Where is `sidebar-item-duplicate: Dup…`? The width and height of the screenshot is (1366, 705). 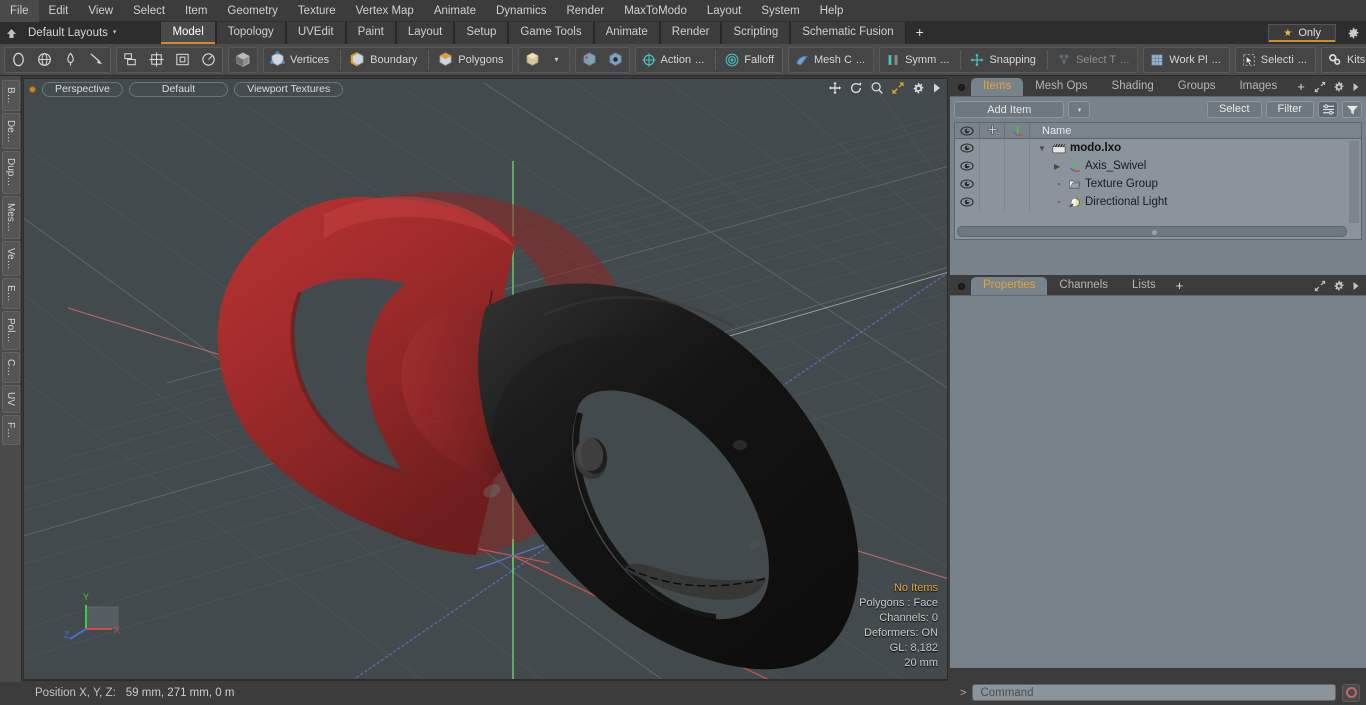
sidebar-item-duplicate: Dup… is located at coordinates (10, 172).